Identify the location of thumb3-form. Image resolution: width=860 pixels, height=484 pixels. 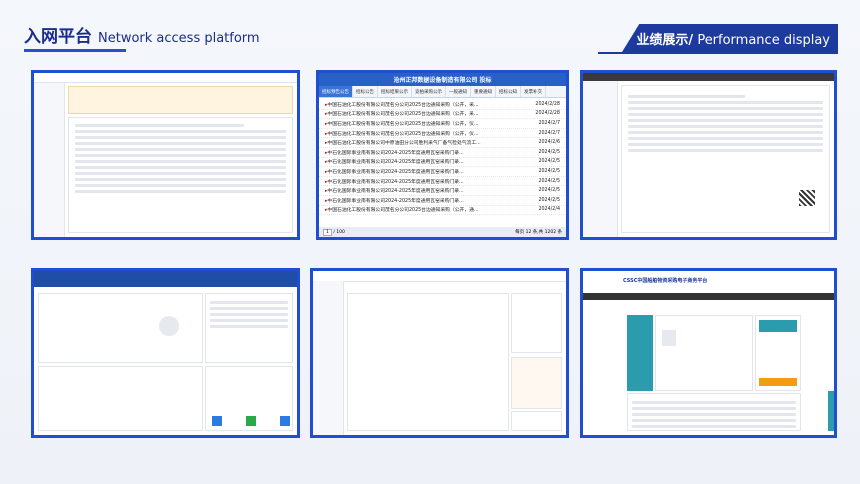
(725, 159).